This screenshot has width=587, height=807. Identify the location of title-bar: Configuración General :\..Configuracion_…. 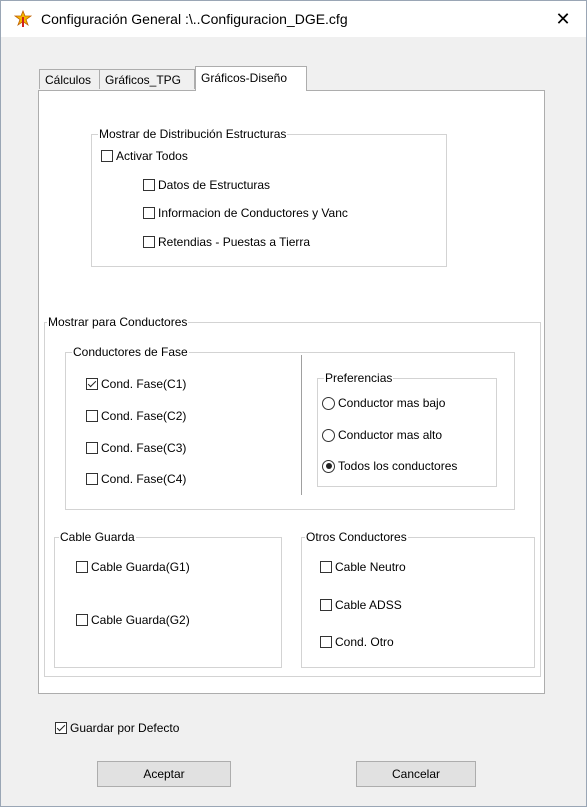
(293, 19).